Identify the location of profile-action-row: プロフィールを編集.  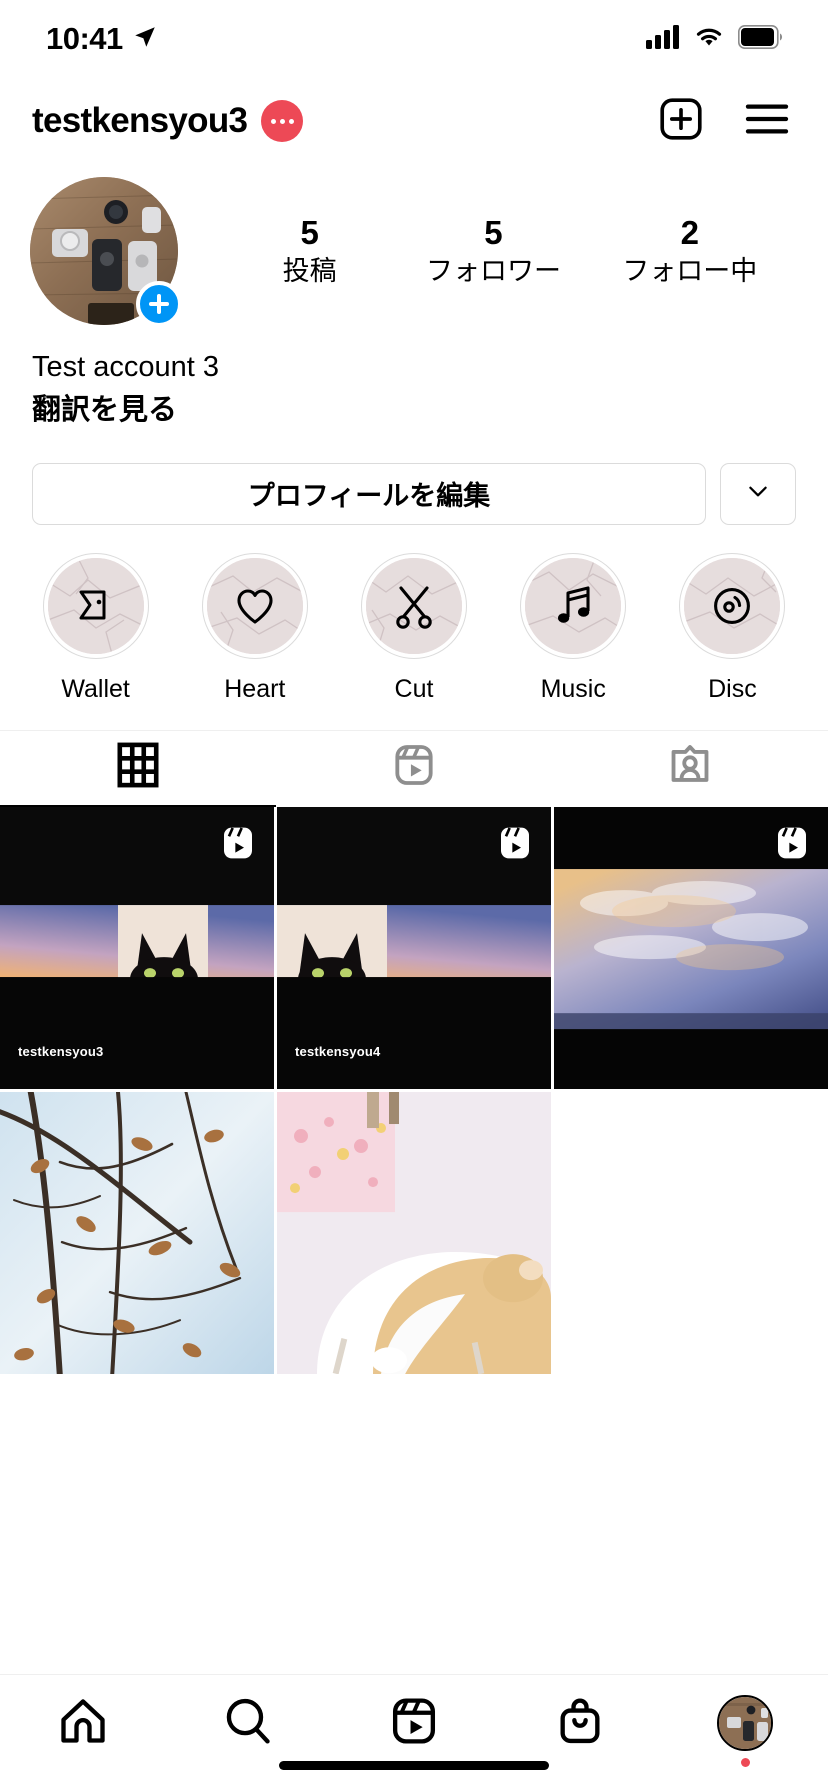
(414, 478).